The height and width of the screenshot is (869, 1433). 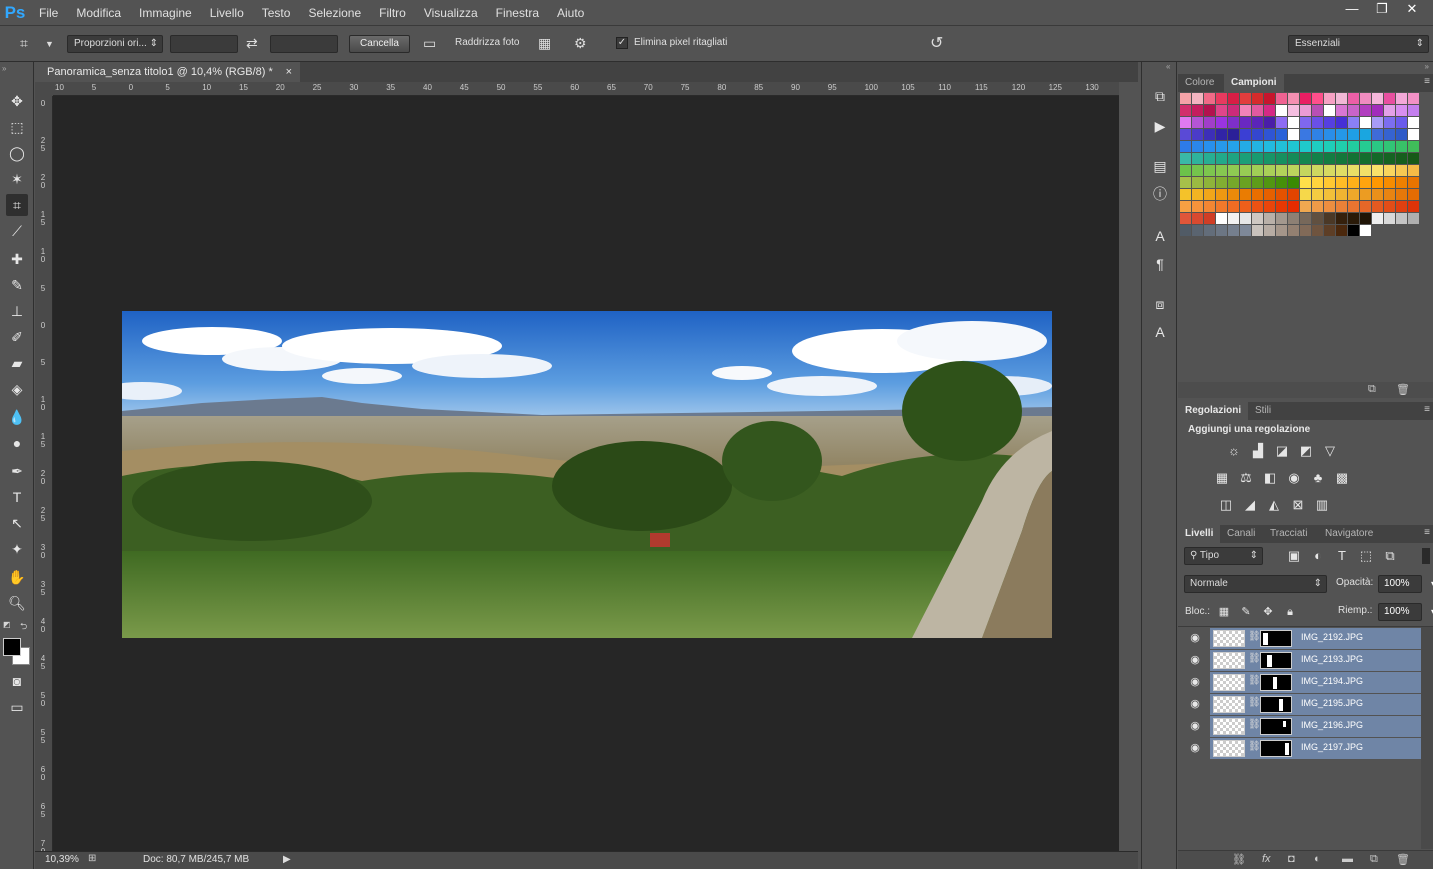 I want to click on lock-transparent-icon: ▦, so click(x=1224, y=612).